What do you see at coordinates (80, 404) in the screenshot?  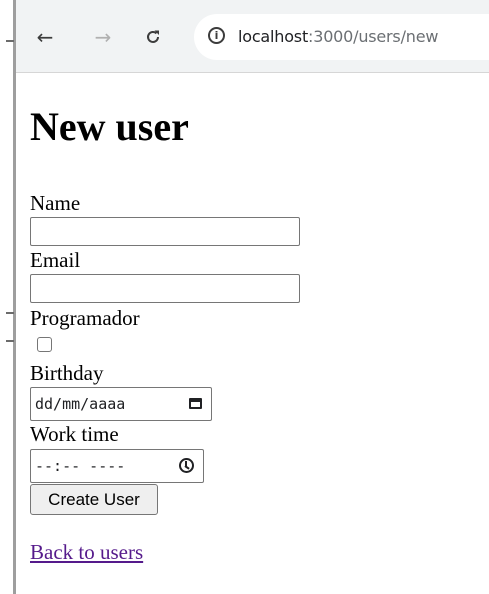 I see `birthday-placeholder: dd/mm/aaaa` at bounding box center [80, 404].